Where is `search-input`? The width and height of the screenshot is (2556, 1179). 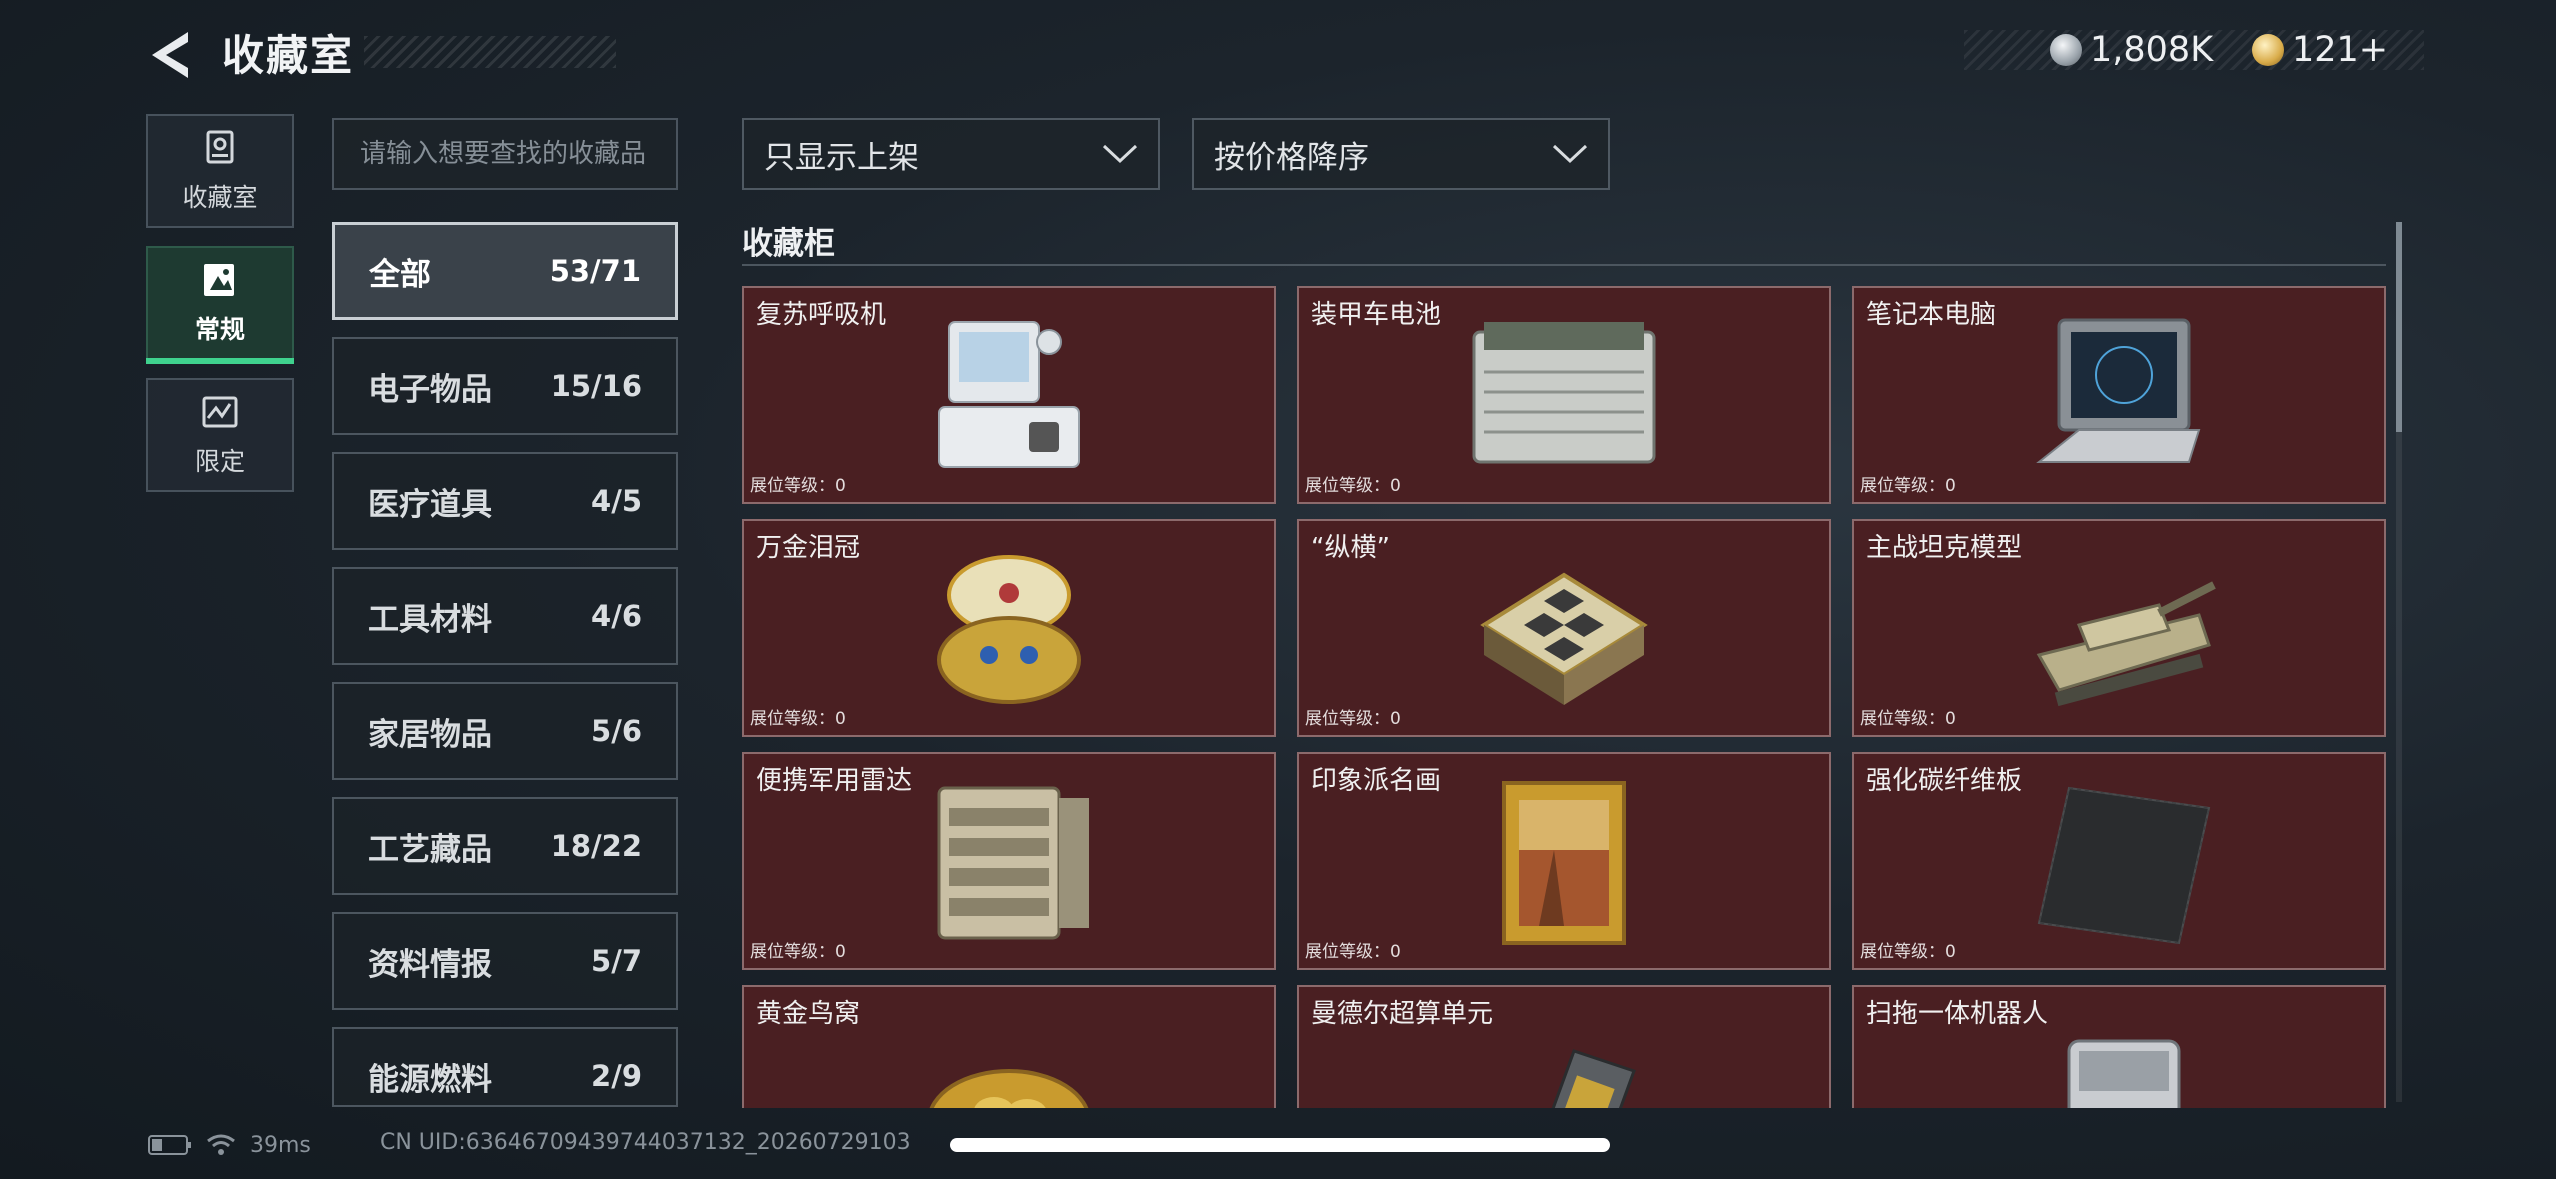
search-input is located at coordinates (505, 154).